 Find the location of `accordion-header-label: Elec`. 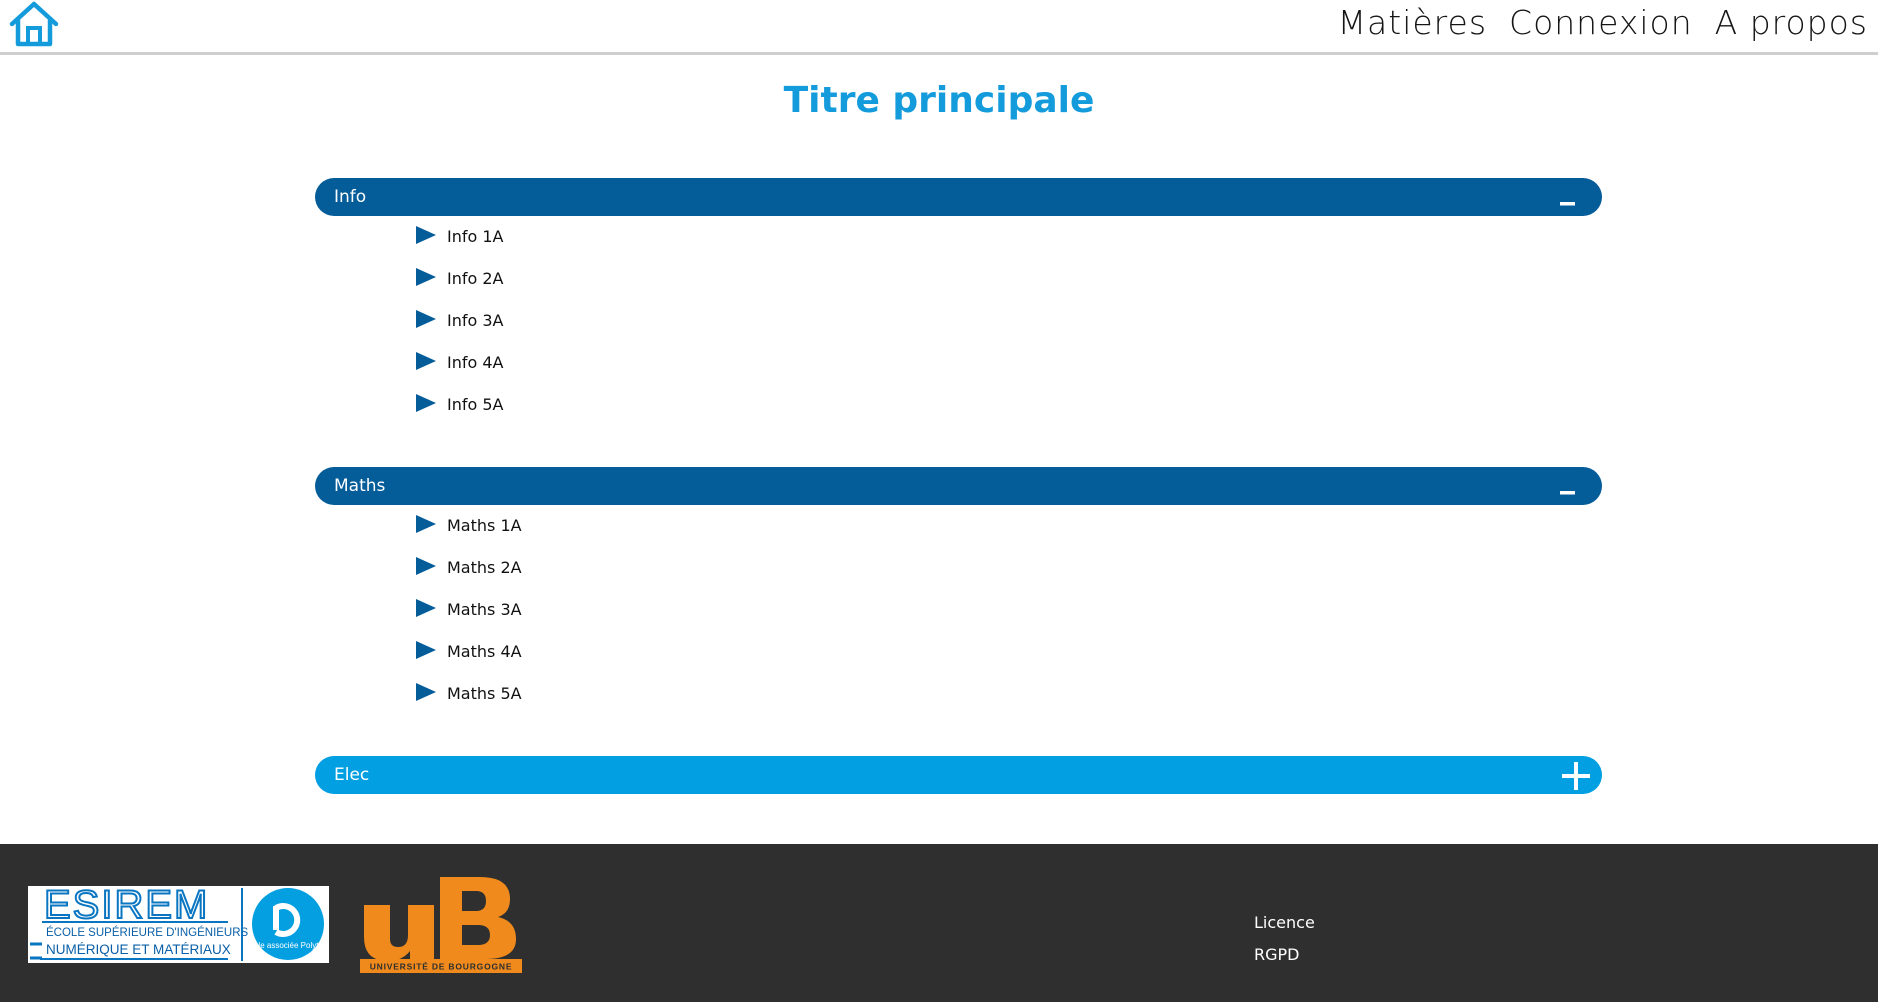

accordion-header-label: Elec is located at coordinates (352, 775).